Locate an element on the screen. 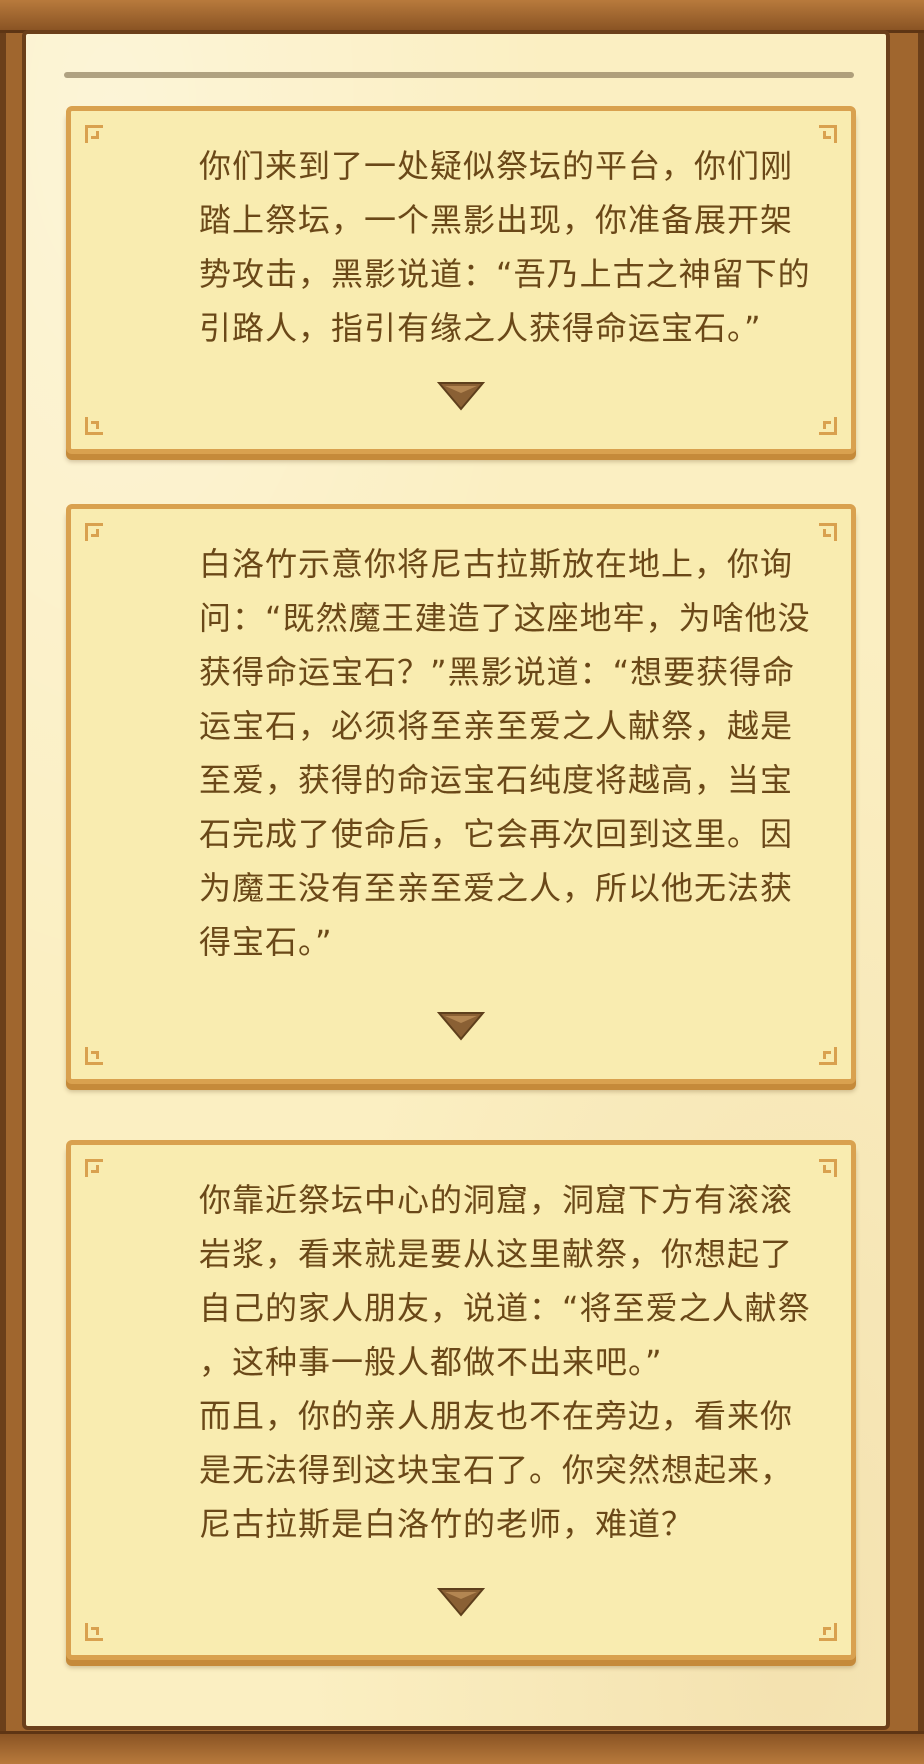 The height and width of the screenshot is (1764, 924). frame-top-bar is located at coordinates (462, 16).